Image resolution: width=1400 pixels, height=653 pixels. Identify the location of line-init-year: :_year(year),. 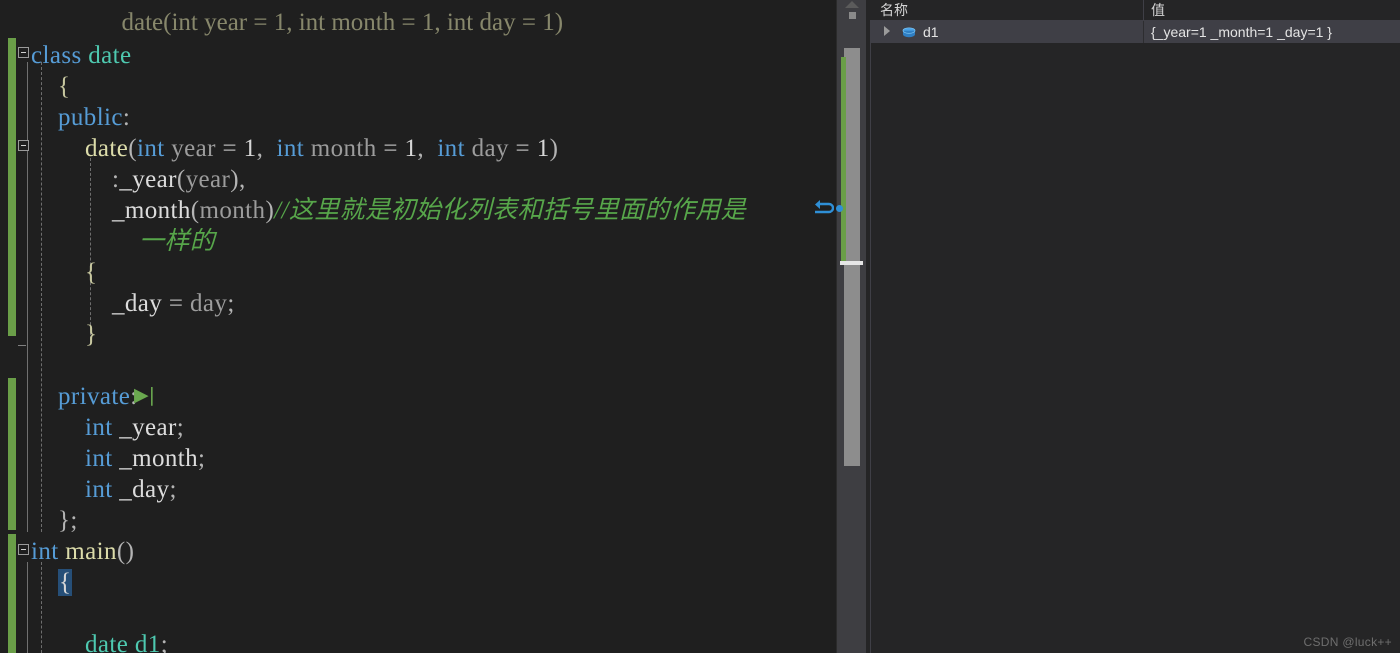
(179, 179).